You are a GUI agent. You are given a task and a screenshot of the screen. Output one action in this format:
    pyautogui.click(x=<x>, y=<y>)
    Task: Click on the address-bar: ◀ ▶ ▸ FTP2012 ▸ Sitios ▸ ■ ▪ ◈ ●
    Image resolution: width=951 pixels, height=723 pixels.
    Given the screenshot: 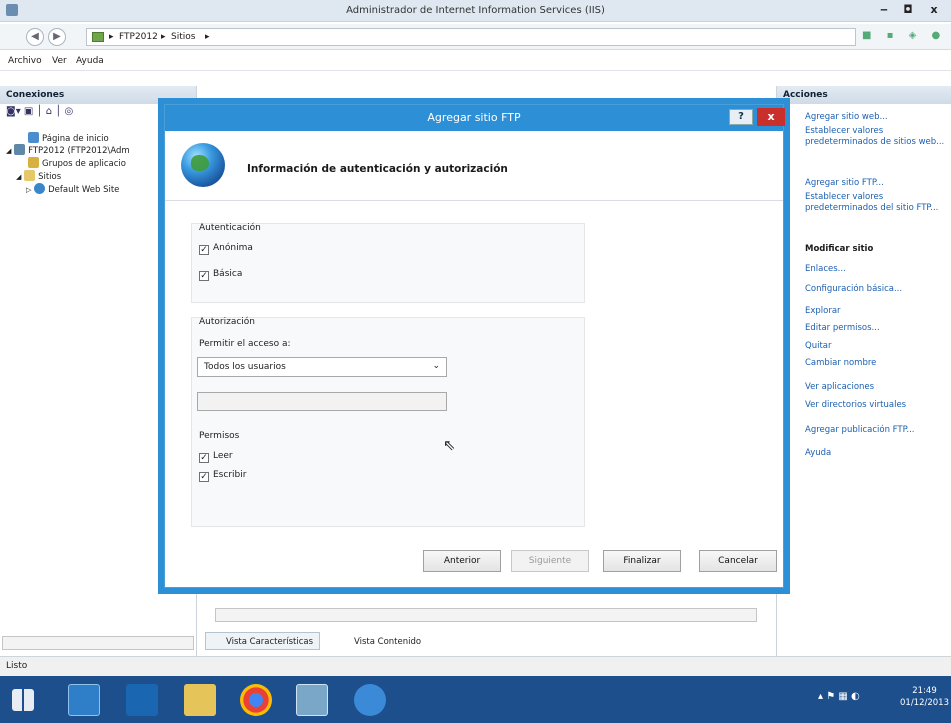 What is the action you would take?
    pyautogui.click(x=475, y=37)
    